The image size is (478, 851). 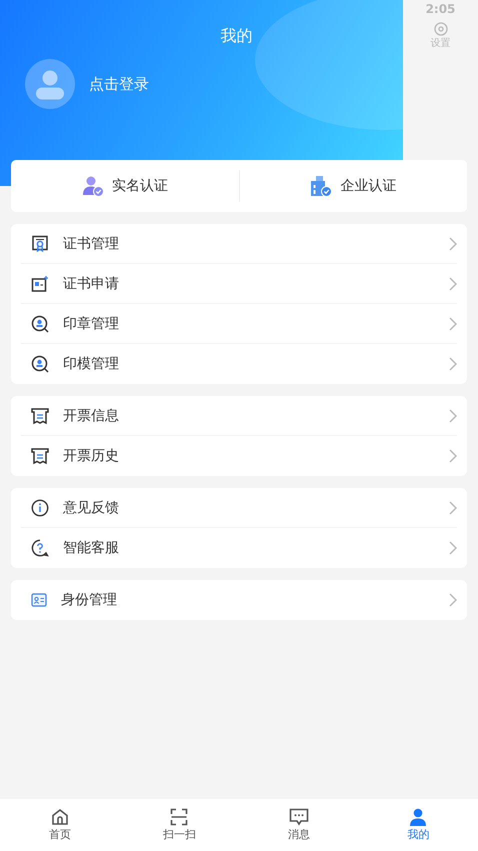 What do you see at coordinates (249, 283) in the screenshot?
I see `menu-item: 证书申请` at bounding box center [249, 283].